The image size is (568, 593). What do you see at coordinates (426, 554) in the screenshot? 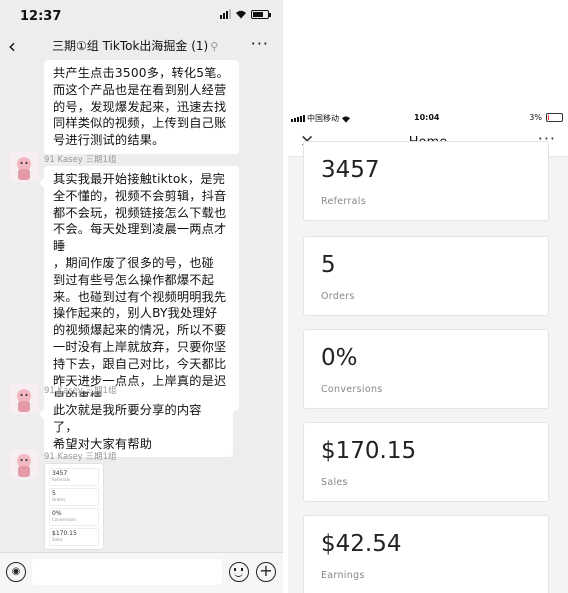
I see `stat-card-earnings: $42.54 Earnings` at bounding box center [426, 554].